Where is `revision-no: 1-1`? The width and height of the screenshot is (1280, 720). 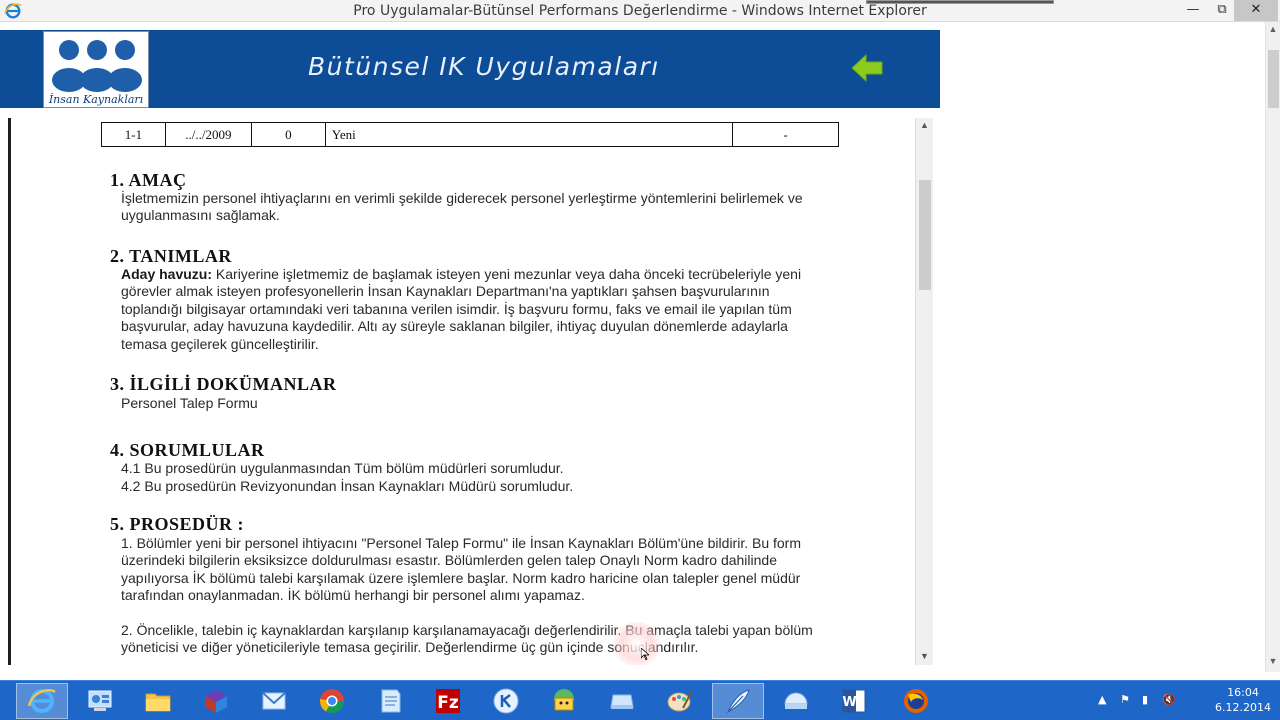
revision-no: 1-1 is located at coordinates (133, 134).